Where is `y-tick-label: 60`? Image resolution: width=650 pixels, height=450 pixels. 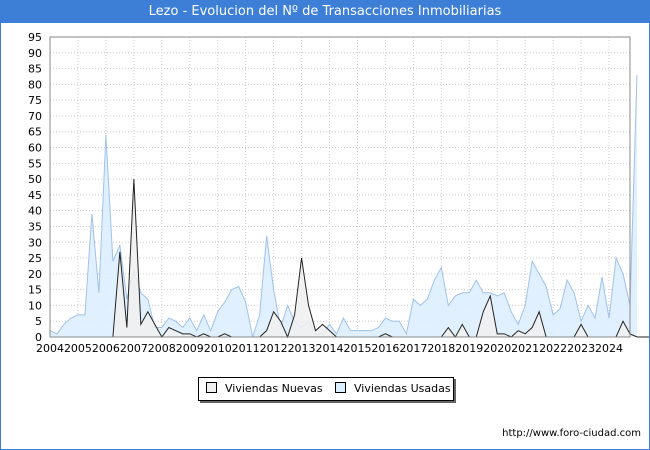
y-tick-label: 60 is located at coordinates (35, 148).